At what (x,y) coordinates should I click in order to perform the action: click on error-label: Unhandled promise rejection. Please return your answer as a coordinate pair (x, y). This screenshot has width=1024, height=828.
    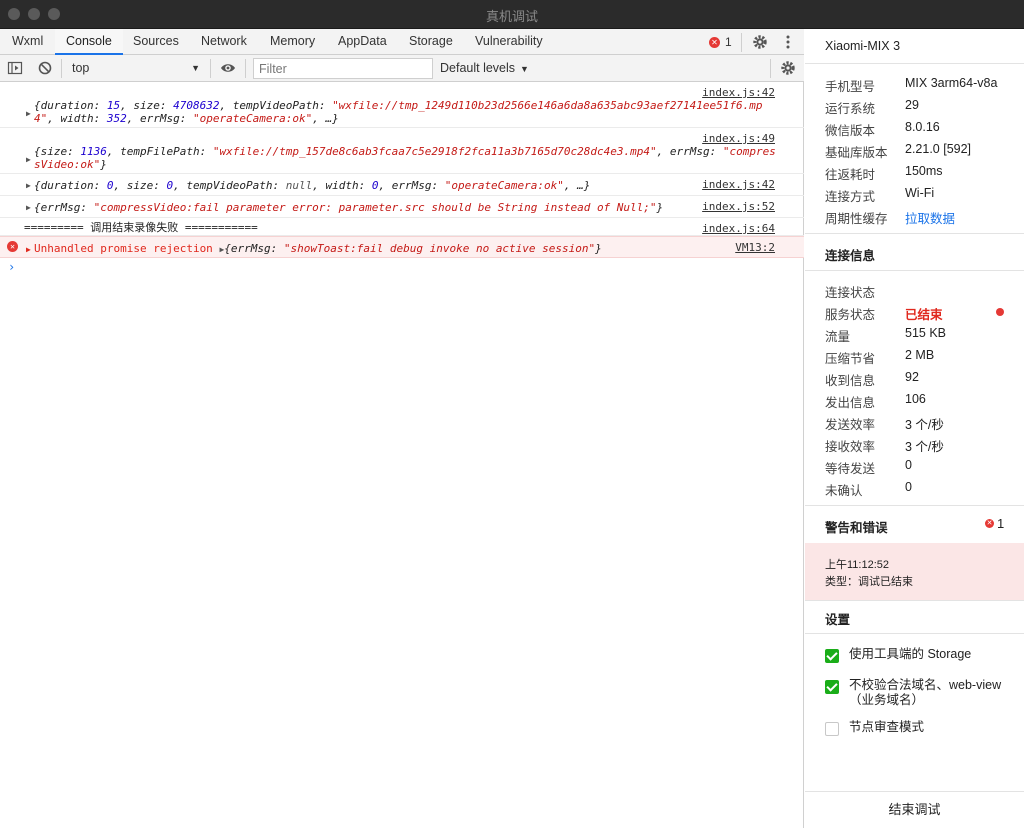
    Looking at the image, I should click on (123, 248).